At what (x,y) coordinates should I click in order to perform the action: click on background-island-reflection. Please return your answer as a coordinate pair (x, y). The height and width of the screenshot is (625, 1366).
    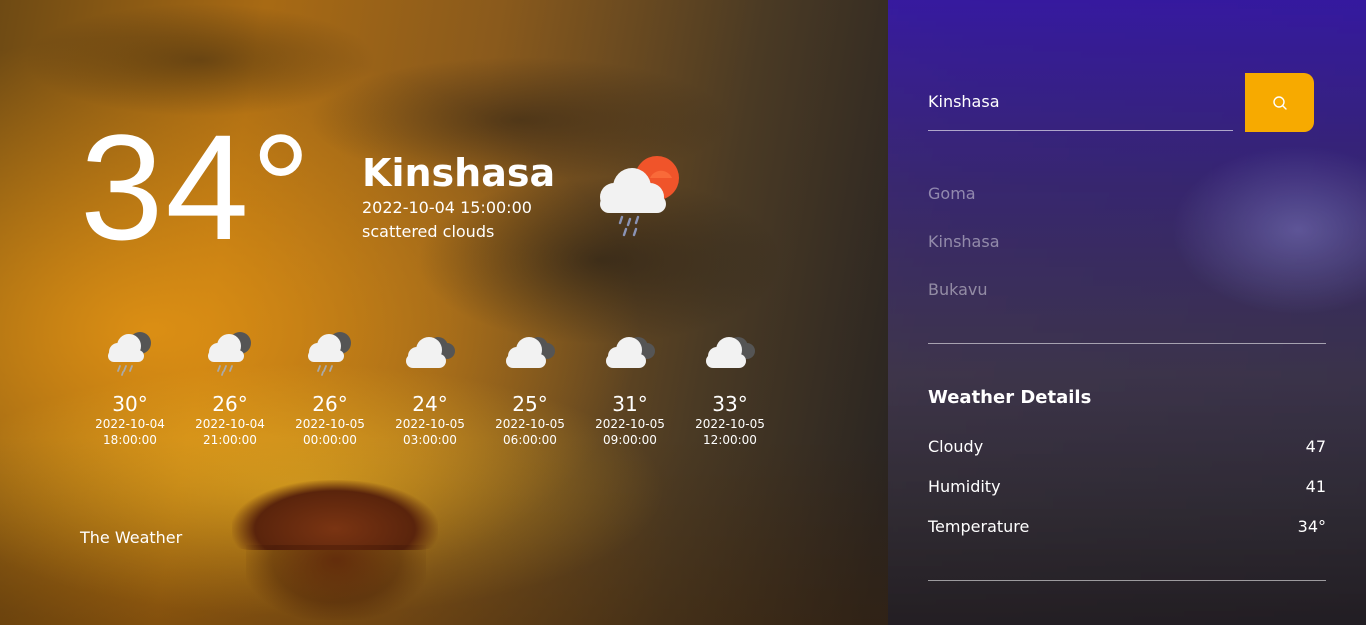
    Looking at the image, I should click on (336, 582).